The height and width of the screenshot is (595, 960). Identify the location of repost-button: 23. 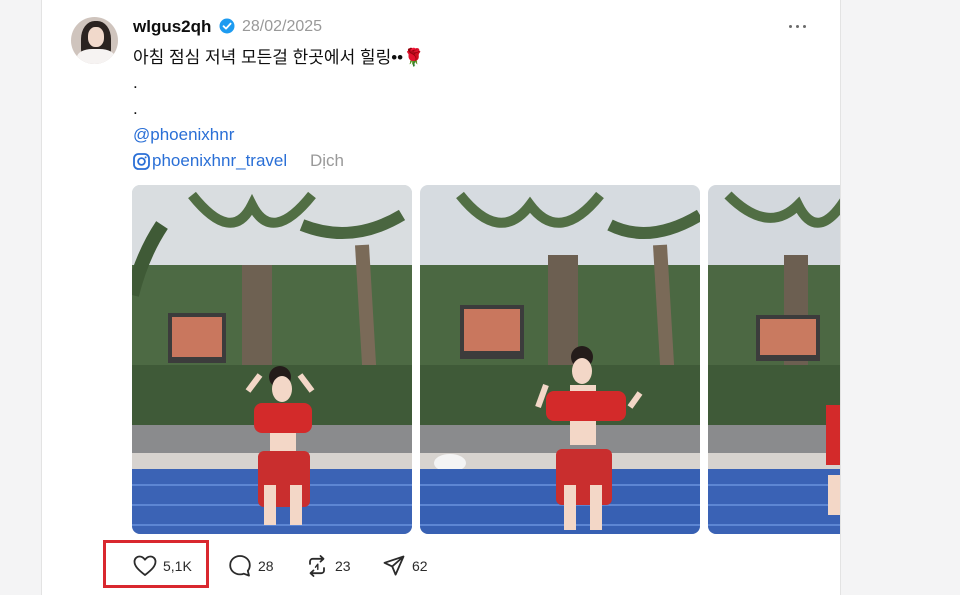
(328, 566).